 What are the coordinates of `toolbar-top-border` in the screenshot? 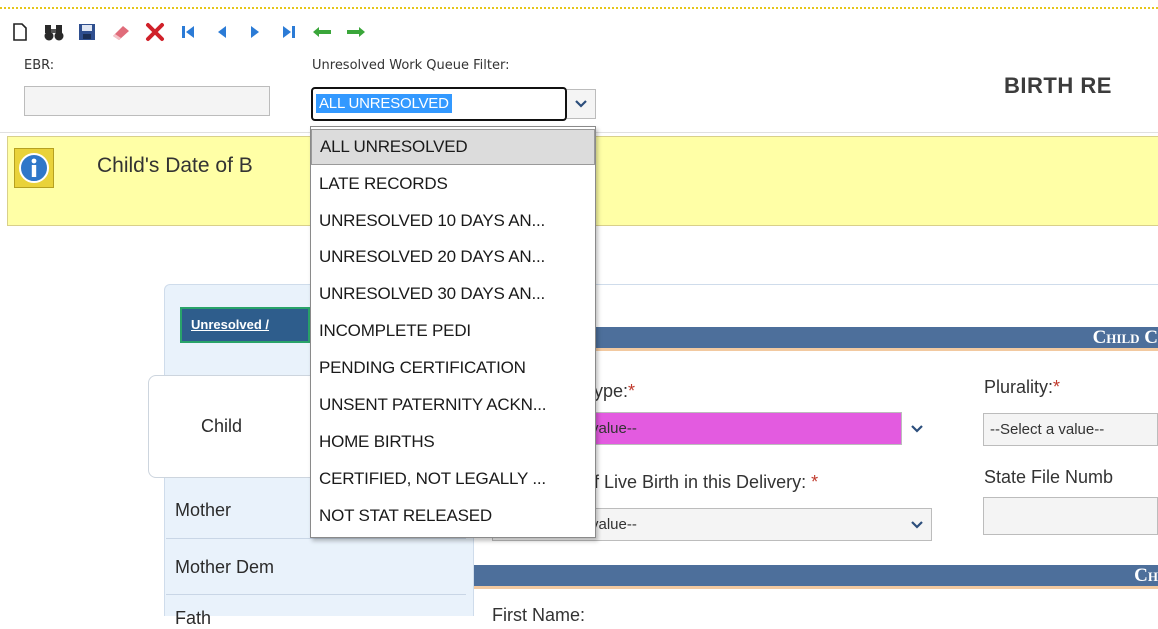 It's located at (579, 8).